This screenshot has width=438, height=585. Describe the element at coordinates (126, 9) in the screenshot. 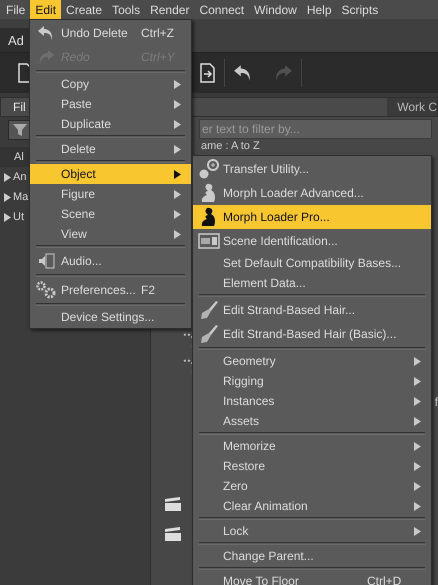

I see `menu-bar-item: Tools` at that location.